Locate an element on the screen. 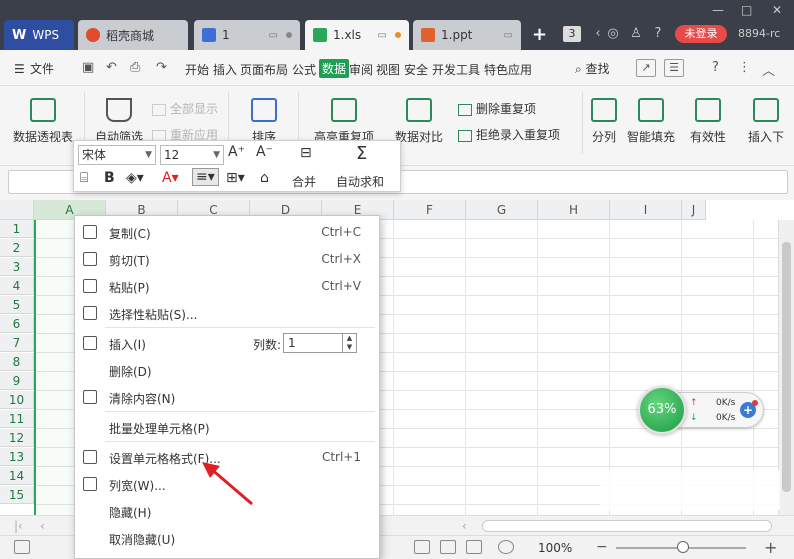 The image size is (794, 559). font-color-icon: A▾ is located at coordinates (170, 178).